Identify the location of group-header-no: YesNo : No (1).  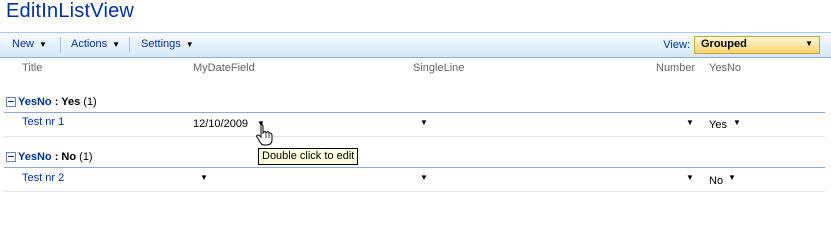
(414, 158).